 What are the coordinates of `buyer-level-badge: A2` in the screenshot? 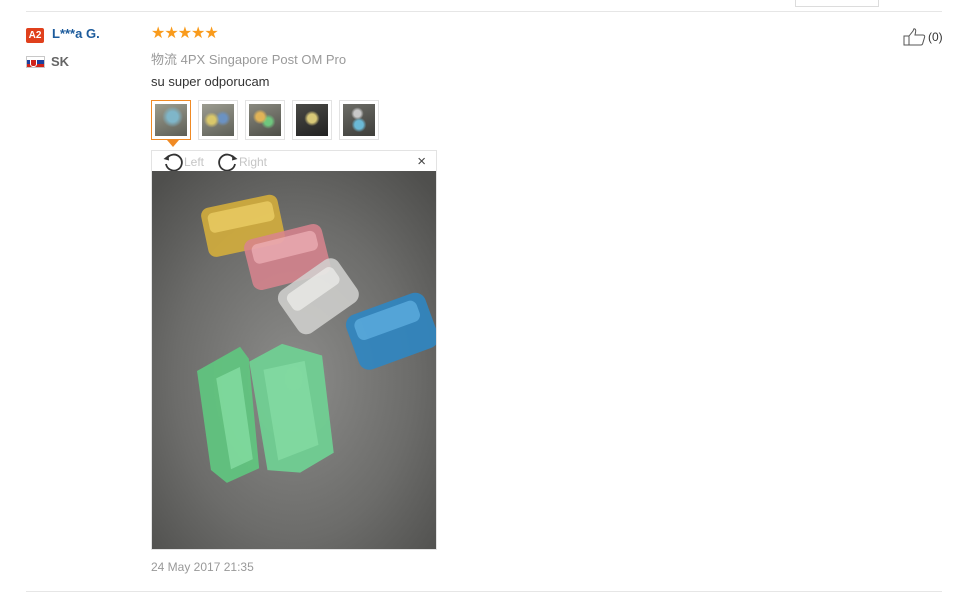 It's located at (35, 35).